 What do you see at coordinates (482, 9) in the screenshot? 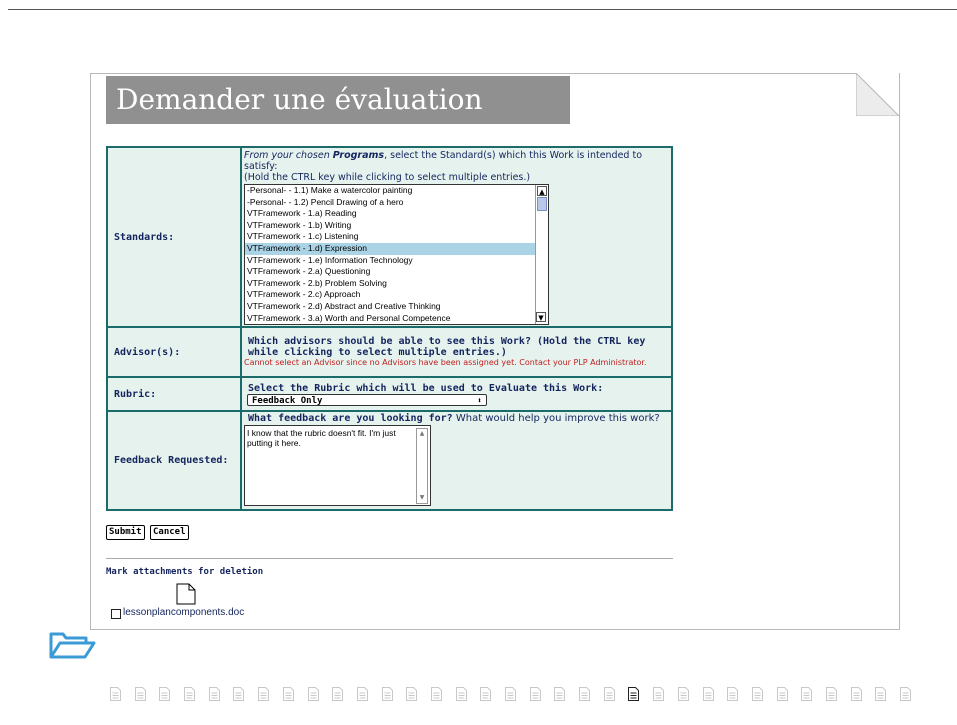
I see `top-divider` at bounding box center [482, 9].